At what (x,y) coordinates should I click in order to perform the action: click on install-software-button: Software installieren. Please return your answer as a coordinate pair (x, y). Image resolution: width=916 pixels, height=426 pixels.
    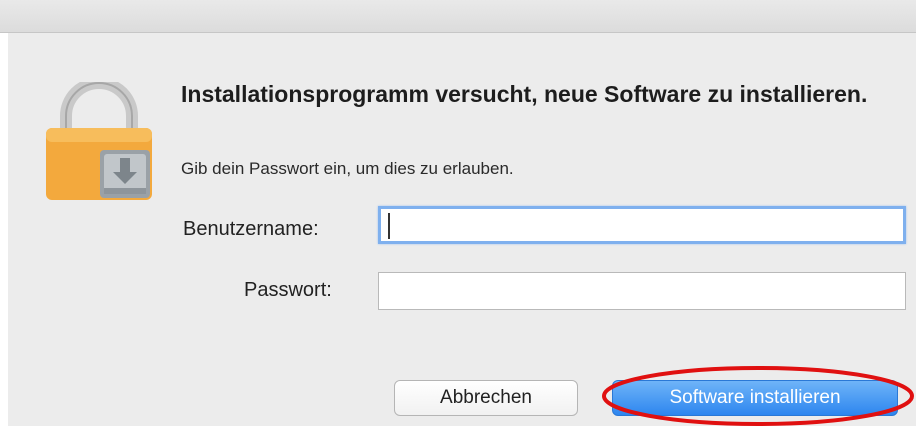
    Looking at the image, I should click on (755, 398).